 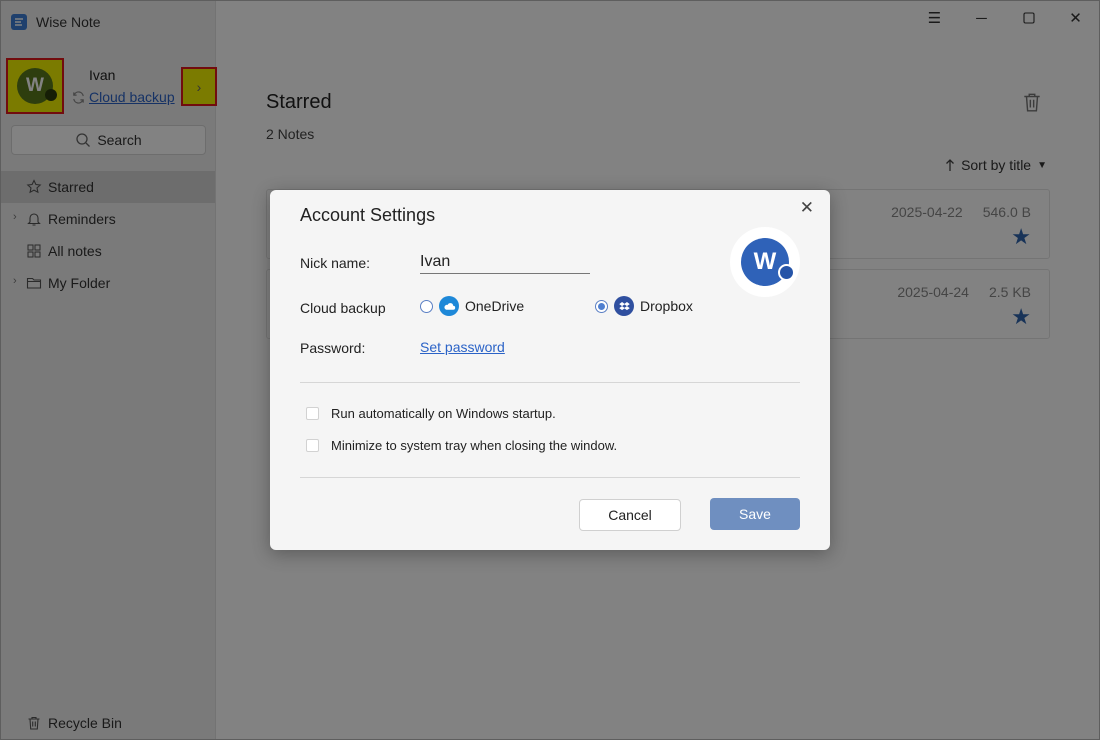 I want to click on avatar-dot, so click(x=786, y=272).